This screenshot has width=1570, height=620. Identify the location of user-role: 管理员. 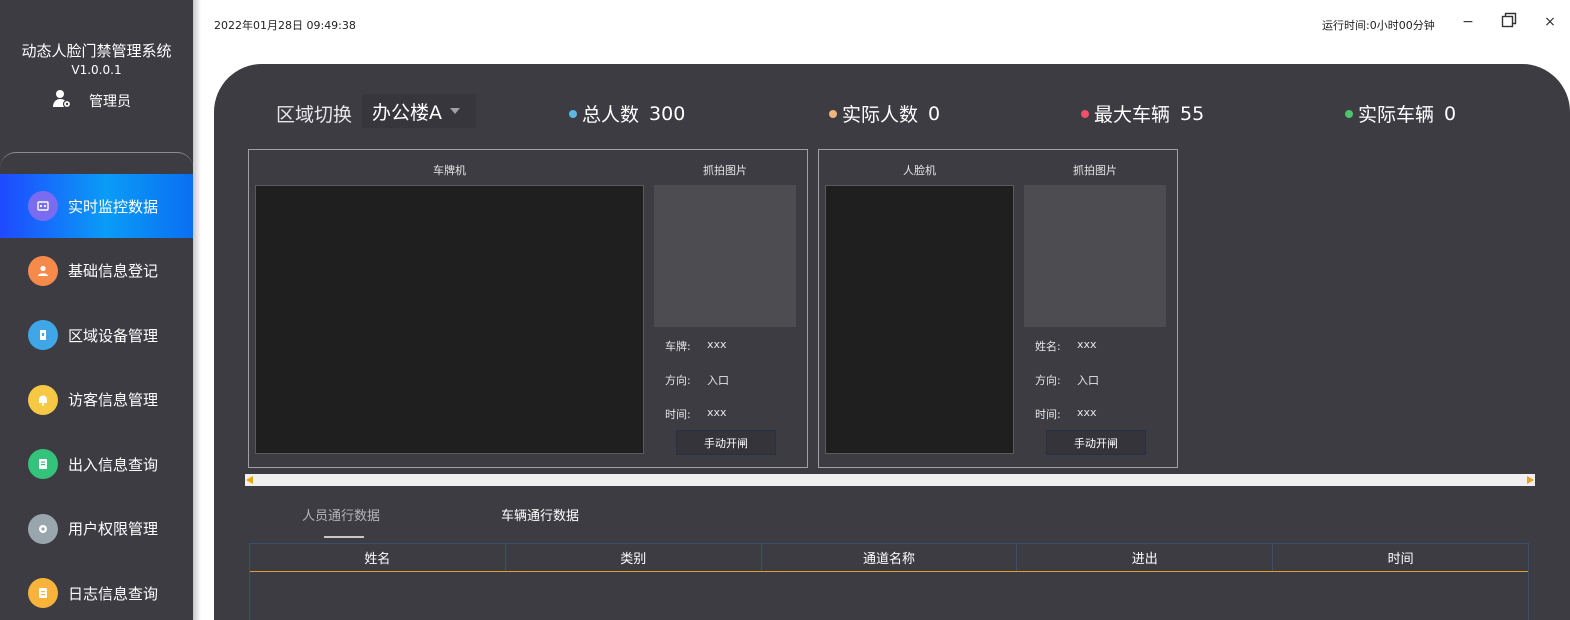
(110, 102).